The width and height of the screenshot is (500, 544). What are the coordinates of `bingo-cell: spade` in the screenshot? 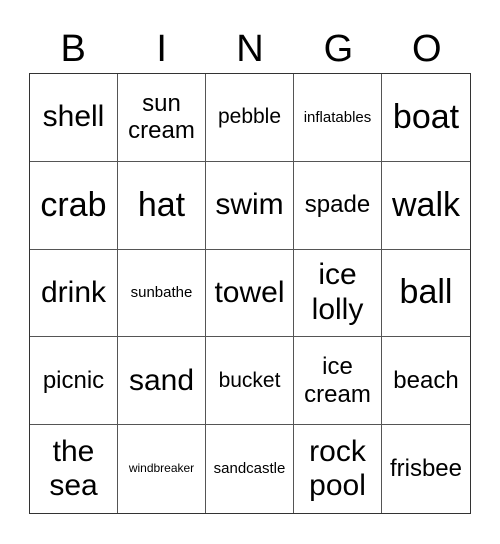 It's located at (338, 205).